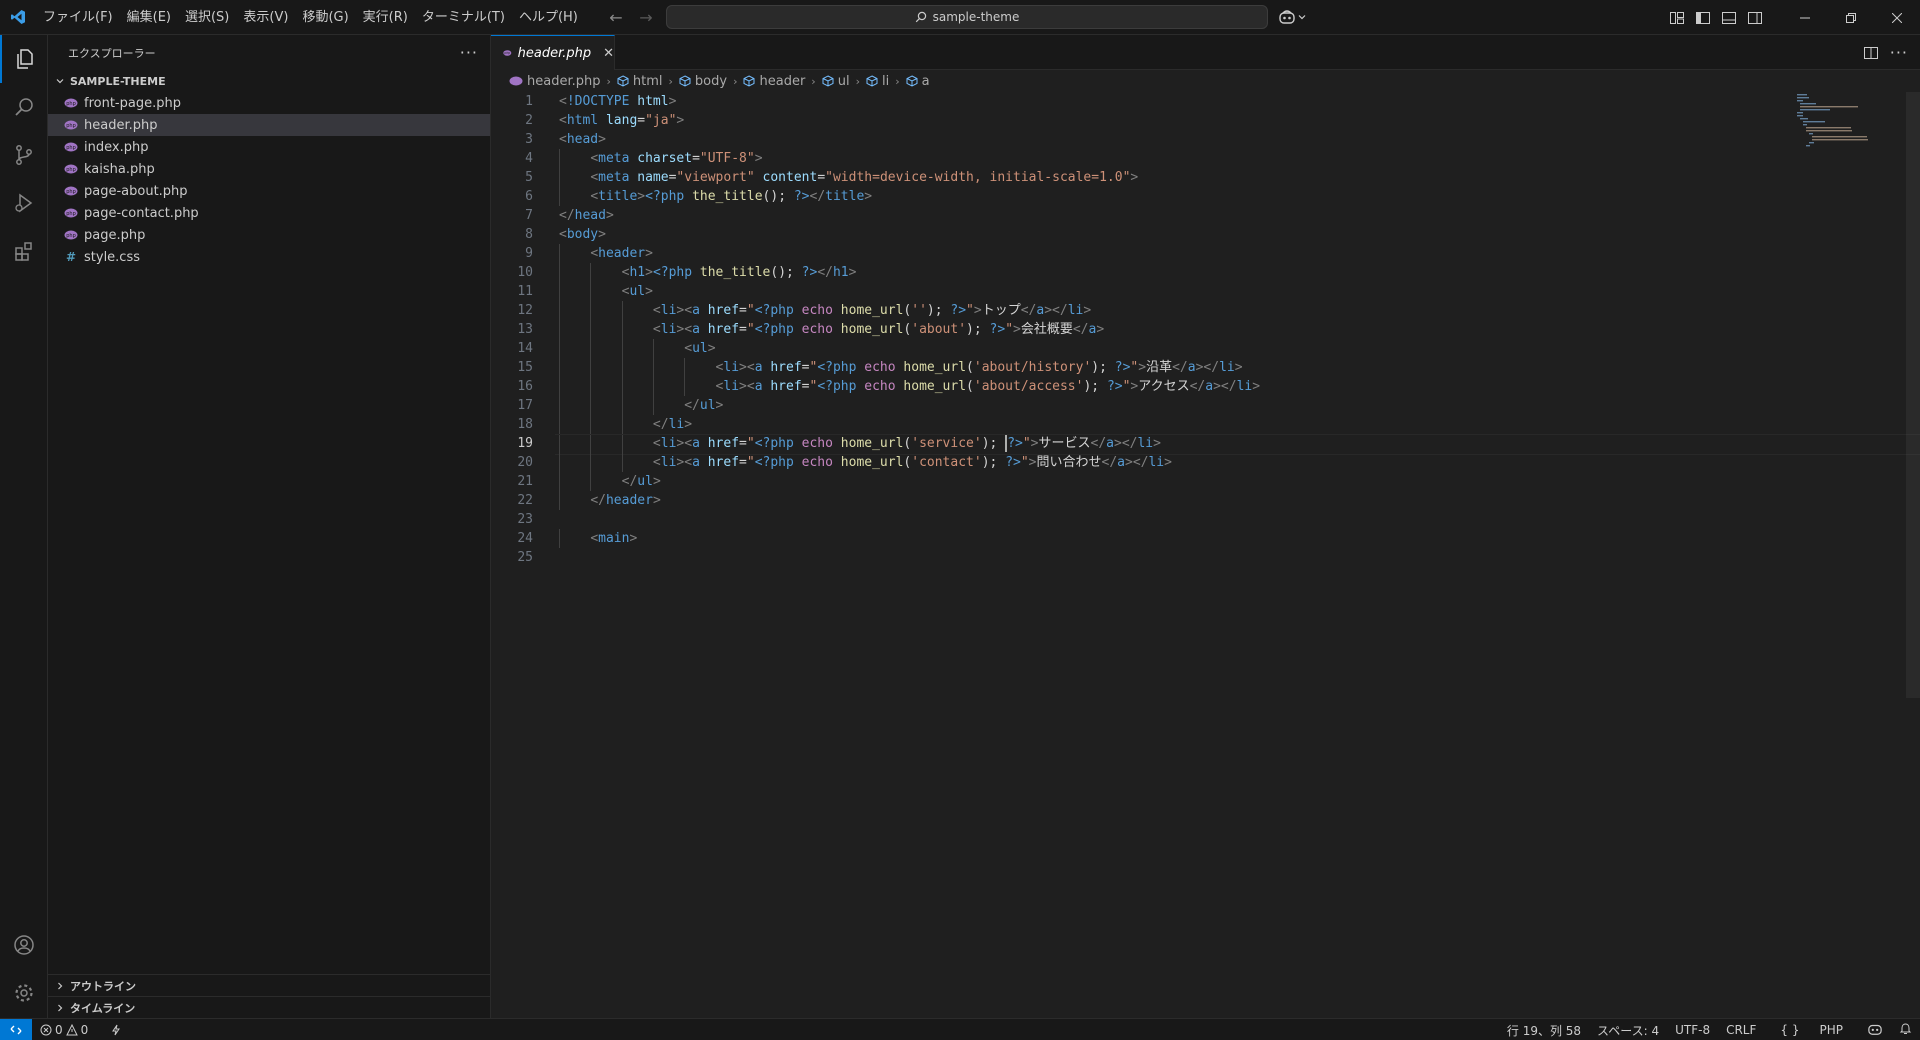 The width and height of the screenshot is (1920, 1040). I want to click on menu-item: ターミナル(T), so click(463, 17).